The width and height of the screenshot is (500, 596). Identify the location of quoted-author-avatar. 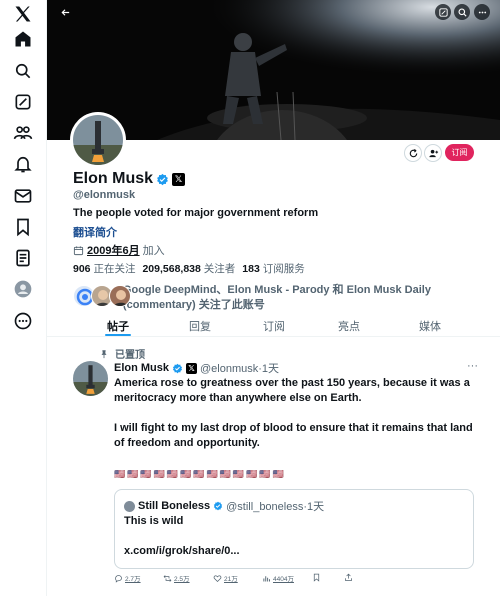
(129, 506).